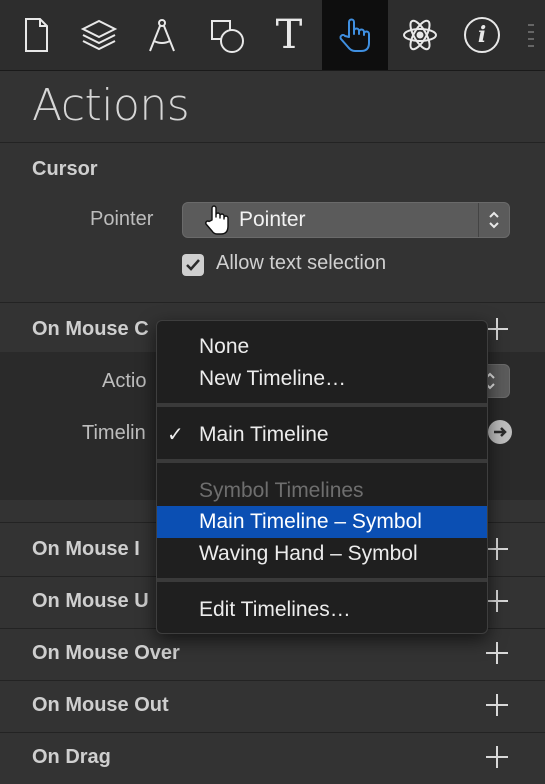 Image resolution: width=545 pixels, height=784 pixels. I want to click on shapes-icon, so click(227, 36).